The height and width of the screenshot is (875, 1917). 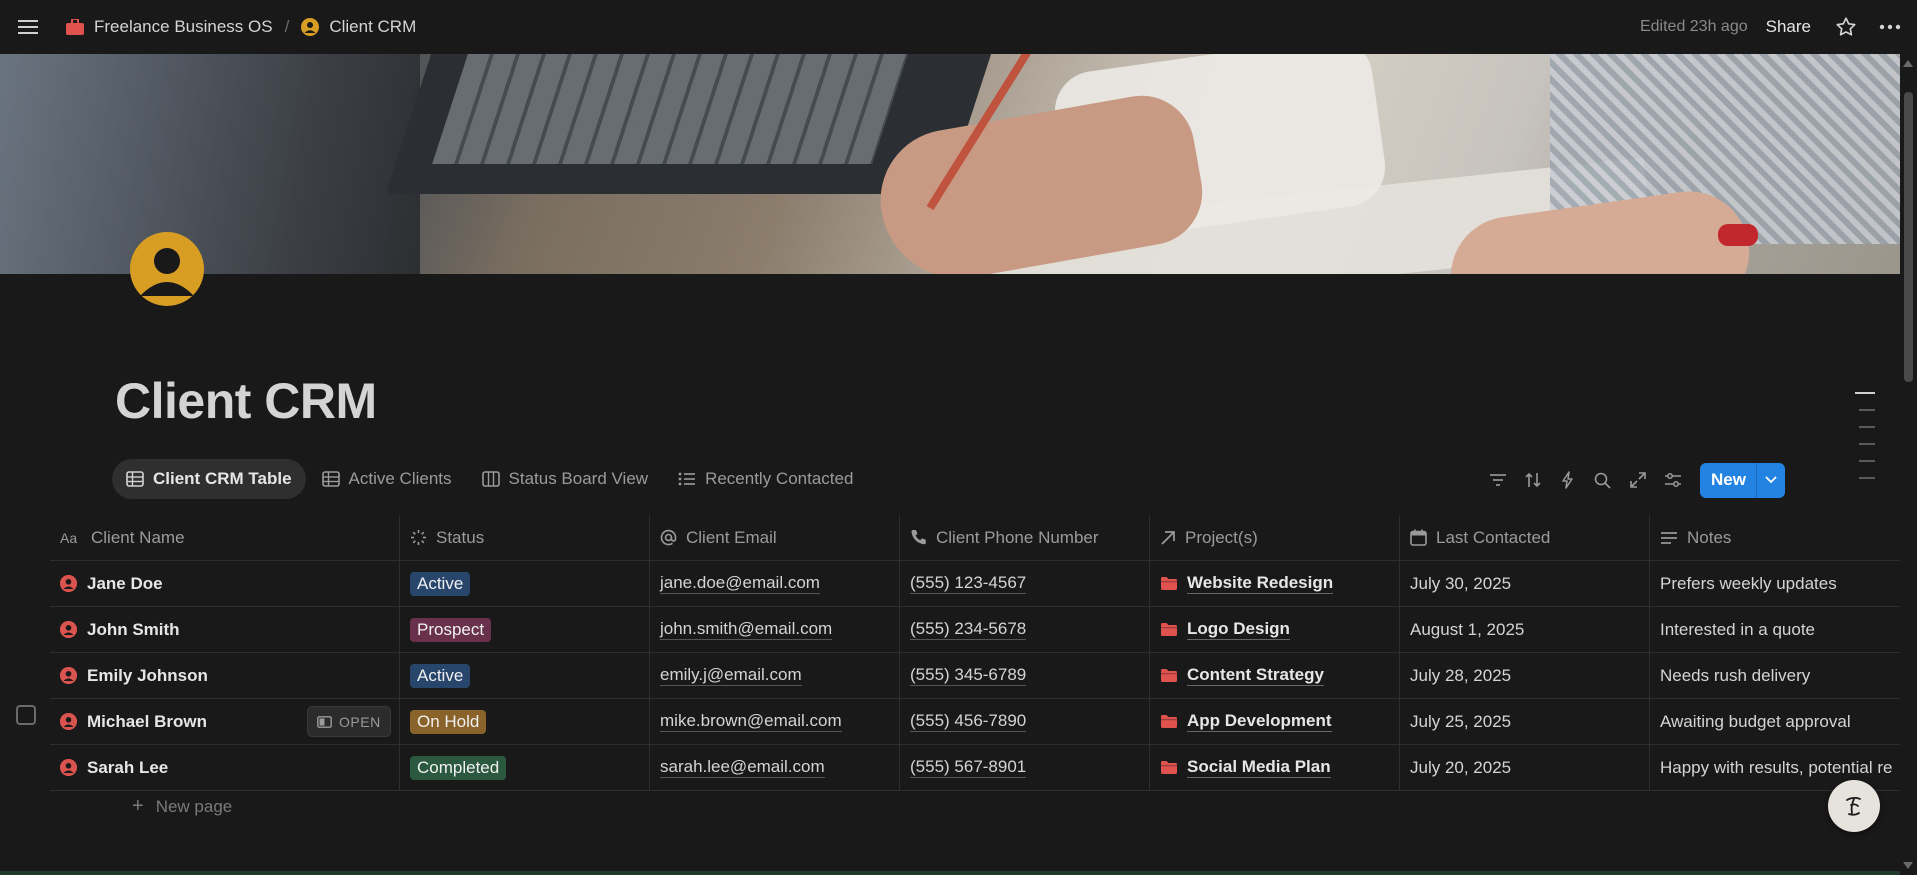 I want to click on phone-cell: (555) 345-6789, so click(x=1025, y=675).